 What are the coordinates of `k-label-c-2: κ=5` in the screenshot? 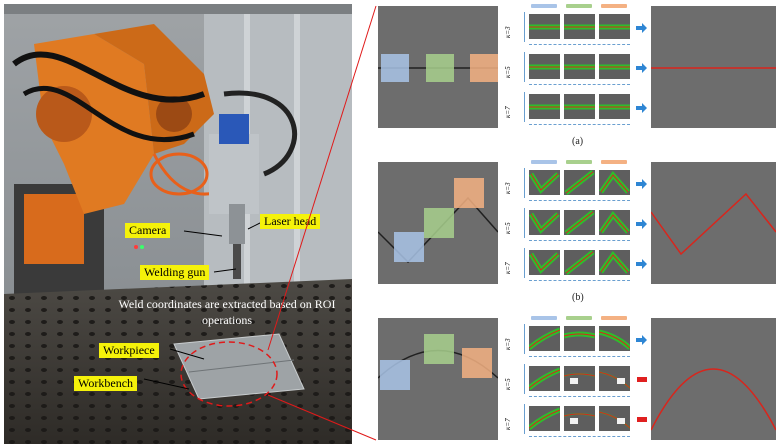 It's located at (508, 384).